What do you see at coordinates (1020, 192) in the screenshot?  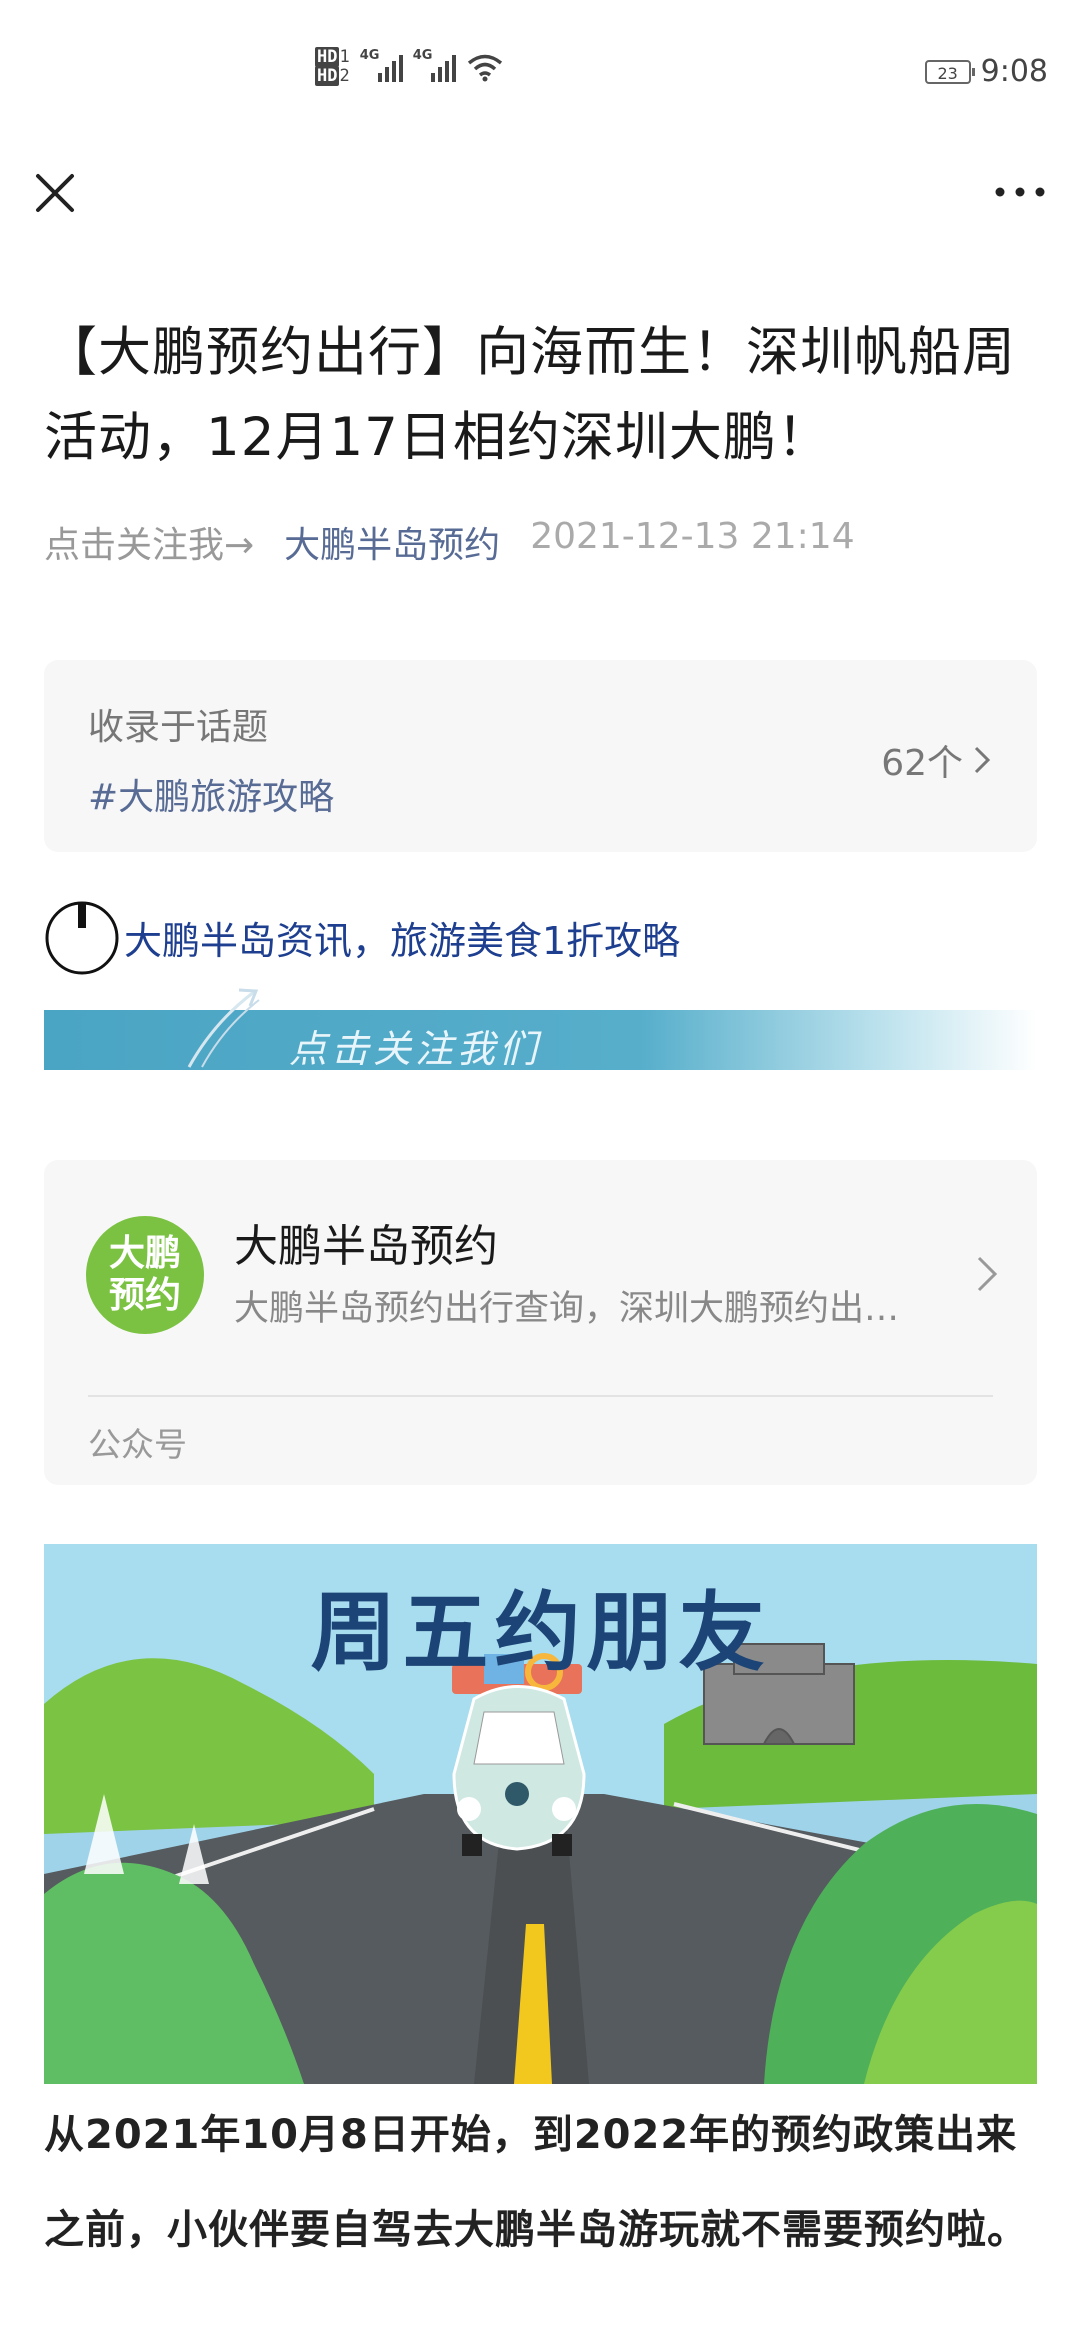 I see `more-icon` at bounding box center [1020, 192].